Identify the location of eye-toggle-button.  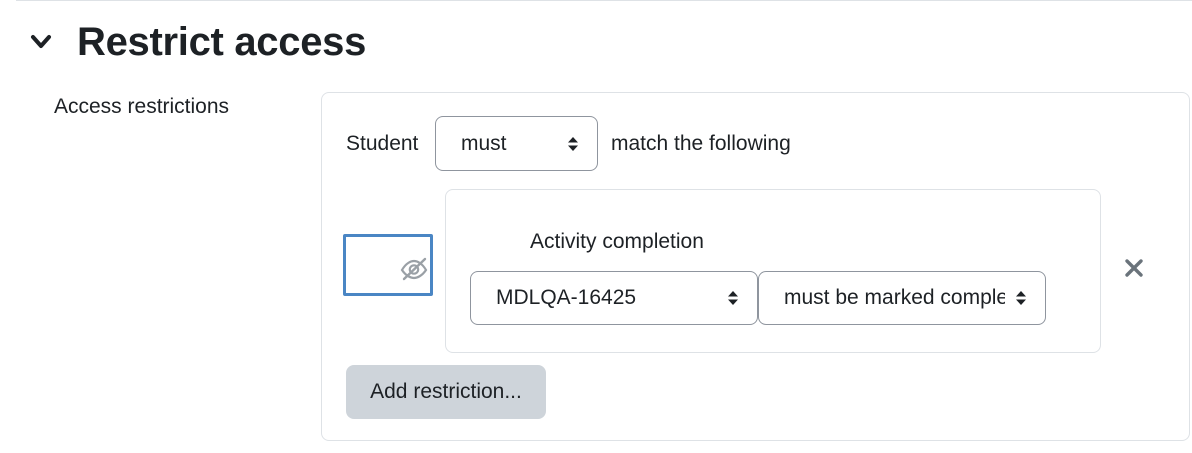
(388, 265).